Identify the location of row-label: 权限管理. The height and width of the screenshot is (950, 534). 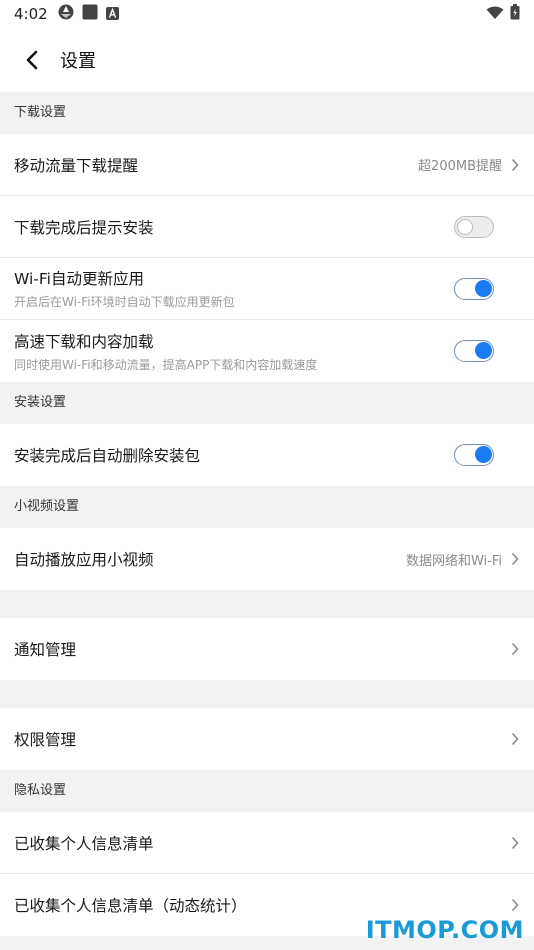
(45, 740).